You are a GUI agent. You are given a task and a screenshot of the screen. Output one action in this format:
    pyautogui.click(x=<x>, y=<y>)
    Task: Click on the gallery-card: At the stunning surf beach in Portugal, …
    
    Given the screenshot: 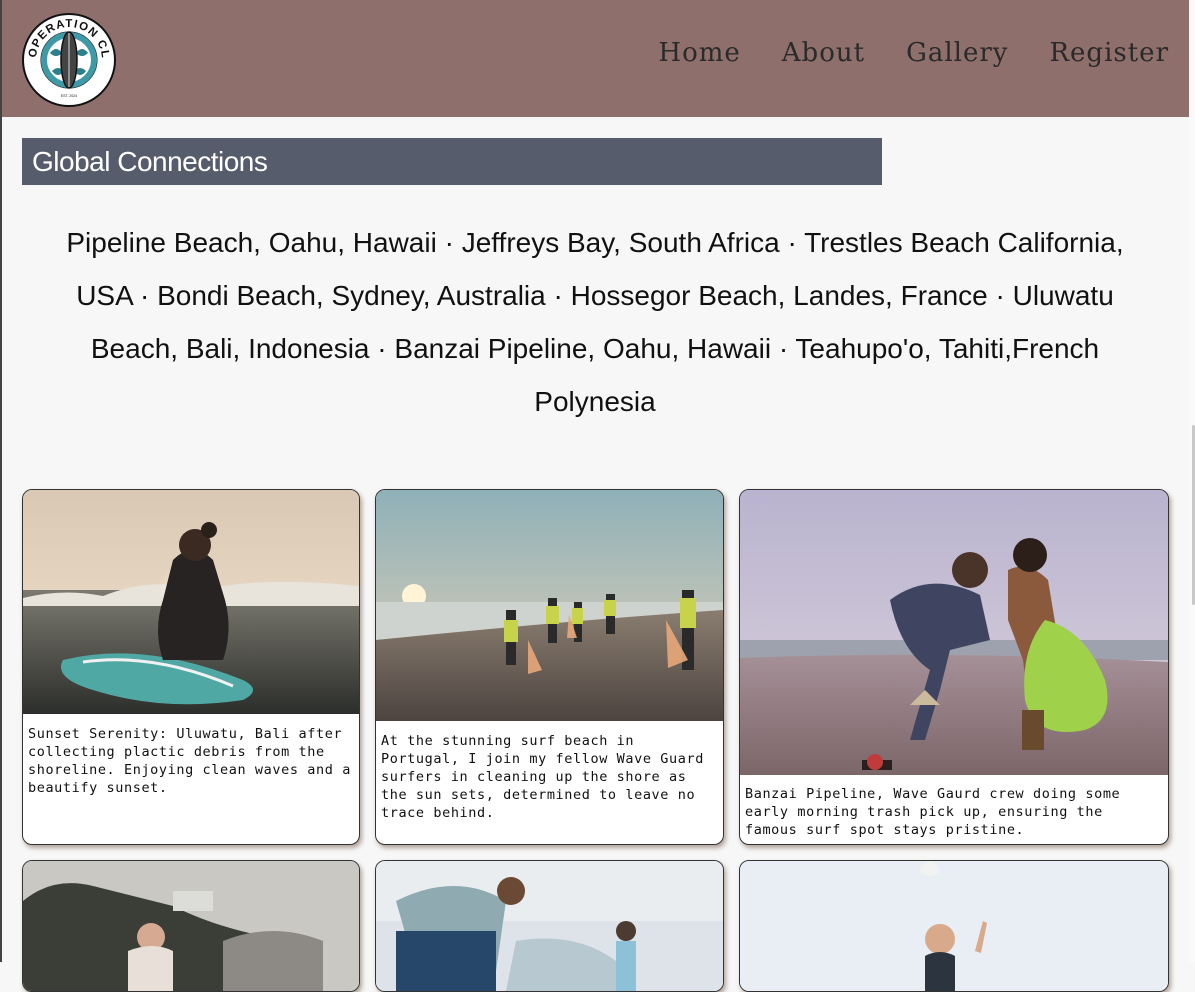 What is the action you would take?
    pyautogui.click(x=549, y=667)
    